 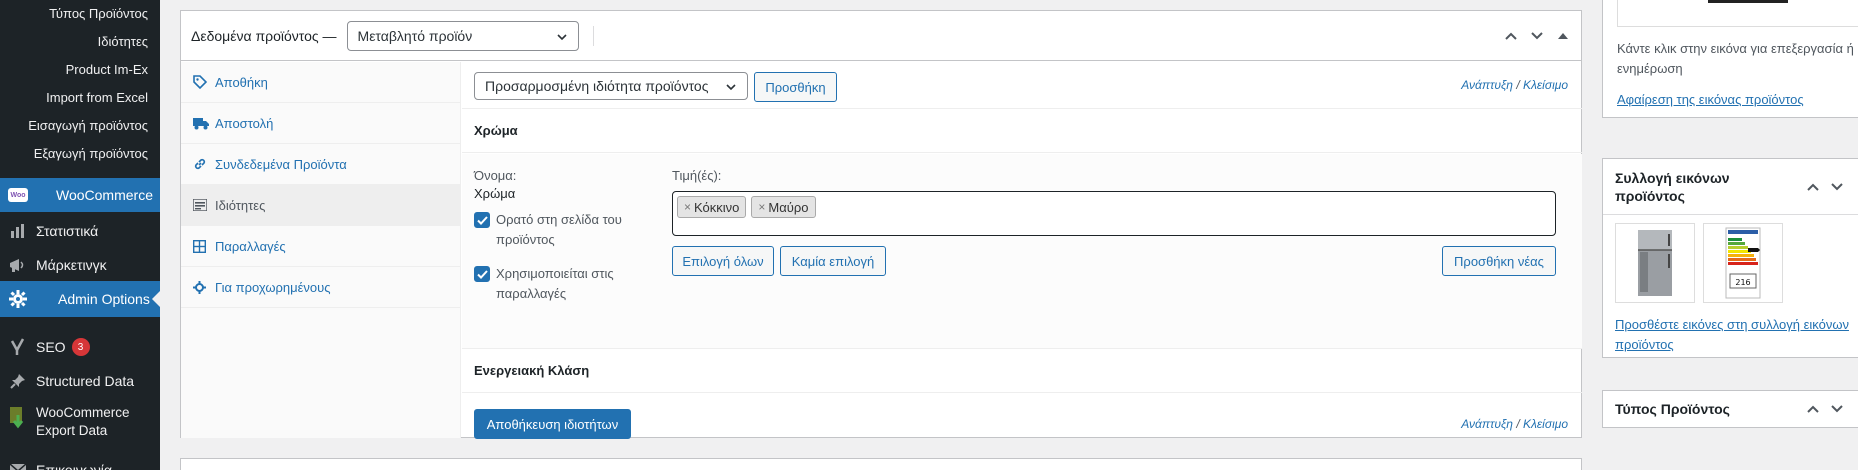 I want to click on megaphone-icon, so click(x=18, y=265).